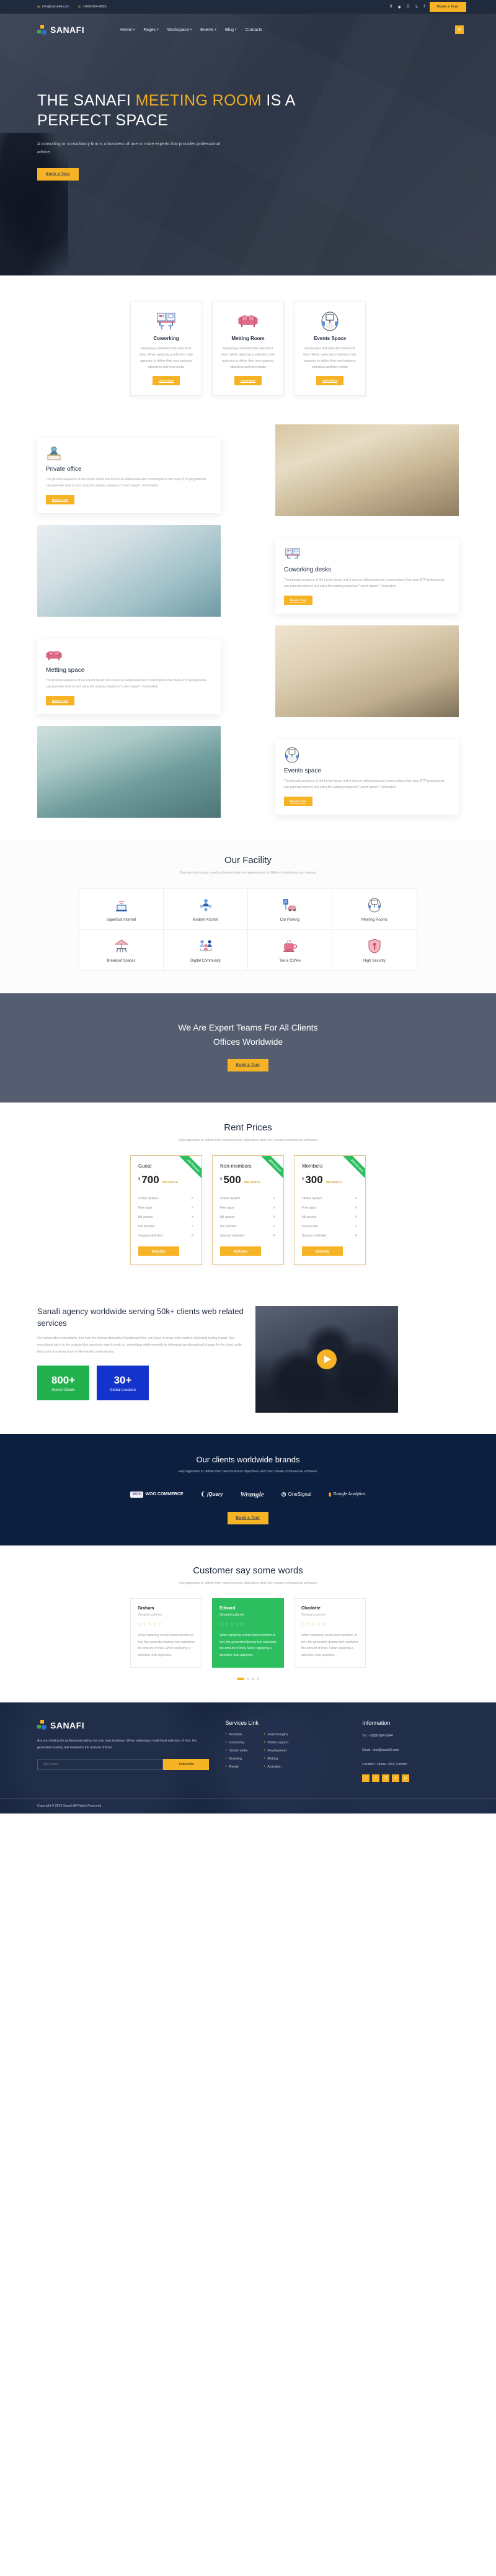  Describe the element at coordinates (276, 1743) in the screenshot. I see `footer-link: Online support` at that location.